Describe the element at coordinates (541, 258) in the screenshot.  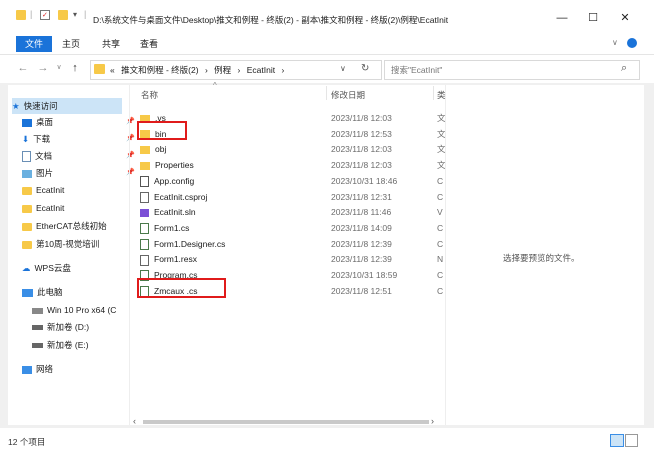
I see `preview-message: 选择要预览的文件。` at that location.